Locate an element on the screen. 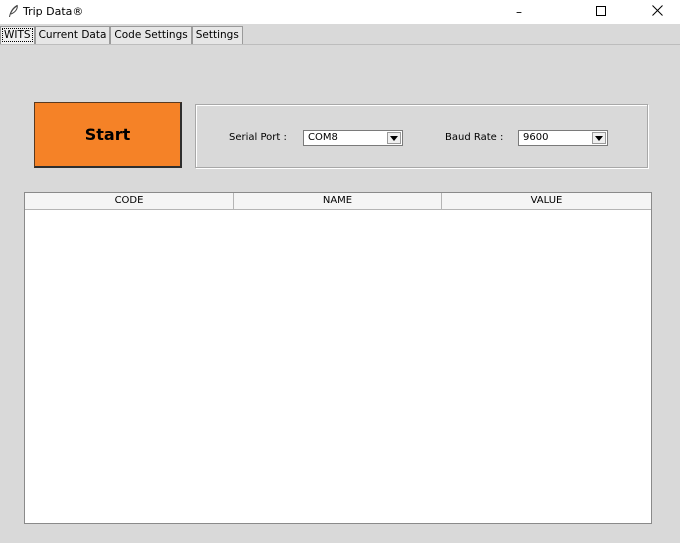  table-header: CODE NAME VALUE is located at coordinates (338, 201).